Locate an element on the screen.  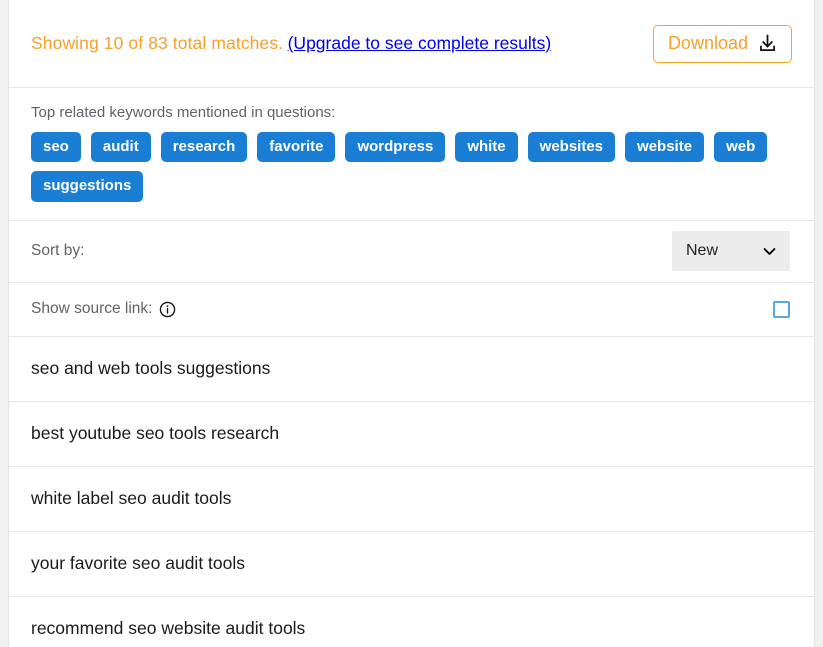
sort-by-label: Sort by: is located at coordinates (58, 250).